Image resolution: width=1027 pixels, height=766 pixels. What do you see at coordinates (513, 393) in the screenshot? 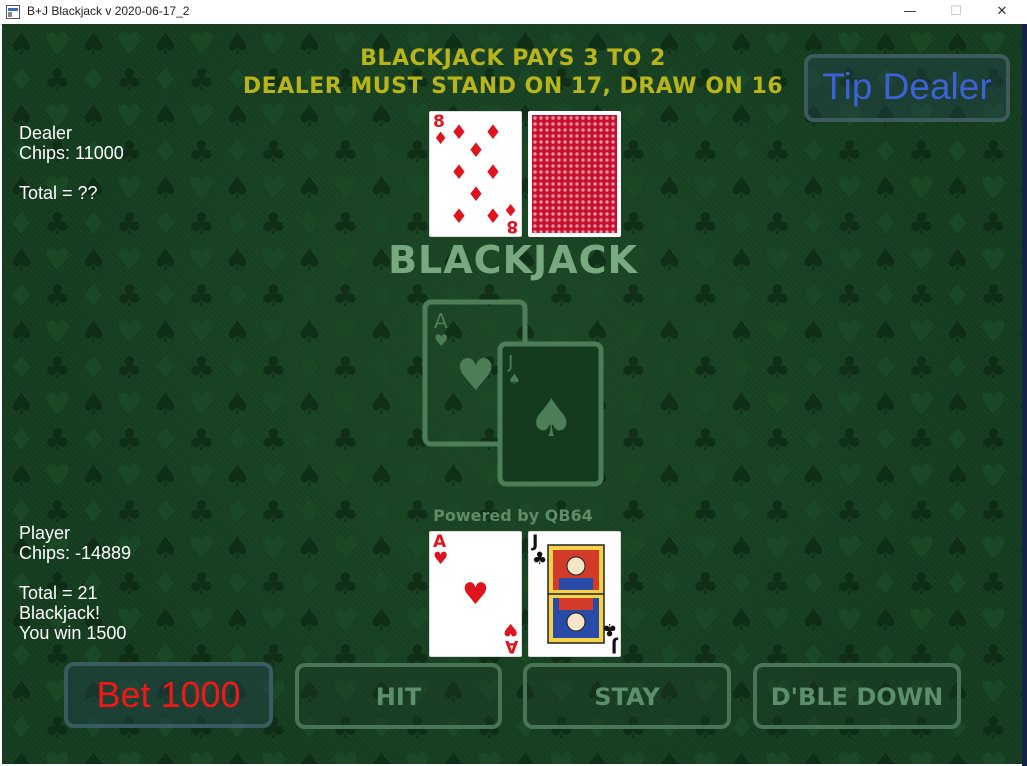
I see `blackjack-logo-cards: A ♥ ♥ J ♠ ♠` at bounding box center [513, 393].